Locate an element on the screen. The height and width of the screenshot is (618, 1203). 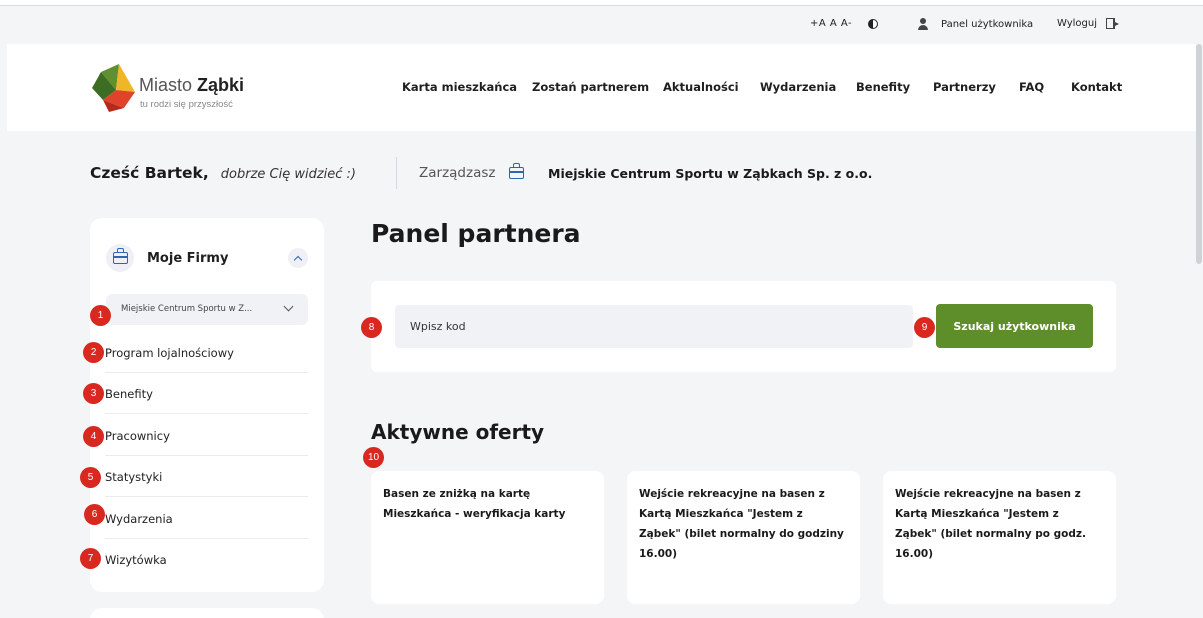
font-size-controls: +A A A- is located at coordinates (831, 23).